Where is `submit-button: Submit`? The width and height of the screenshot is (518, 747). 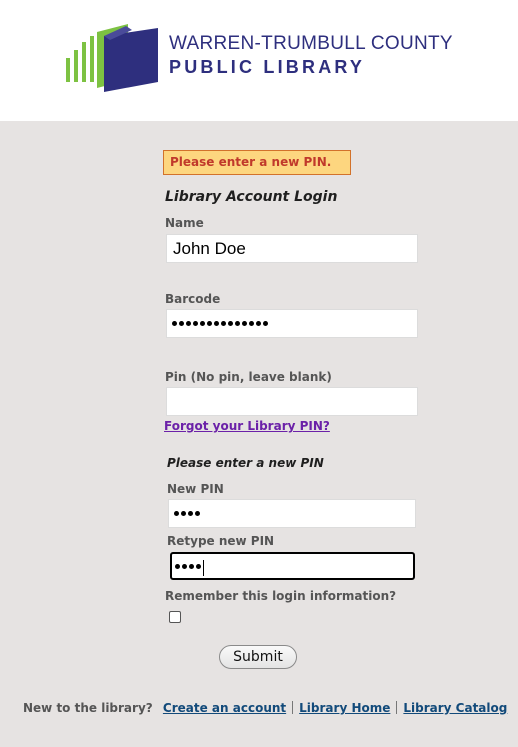
submit-button: Submit is located at coordinates (258, 657).